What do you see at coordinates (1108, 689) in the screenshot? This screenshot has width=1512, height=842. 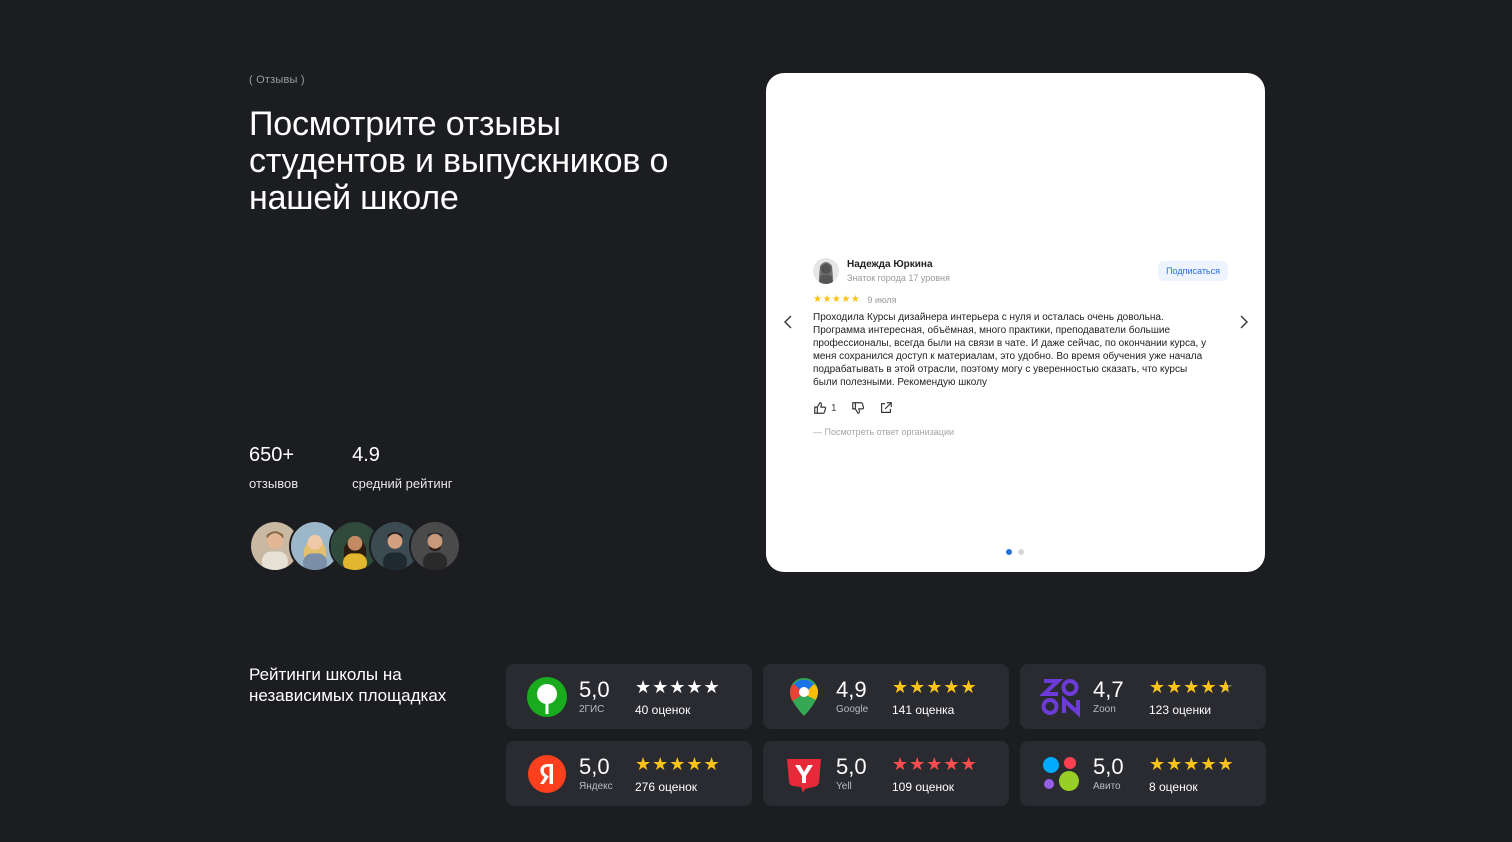 I see `platform-score: 4,7` at bounding box center [1108, 689].